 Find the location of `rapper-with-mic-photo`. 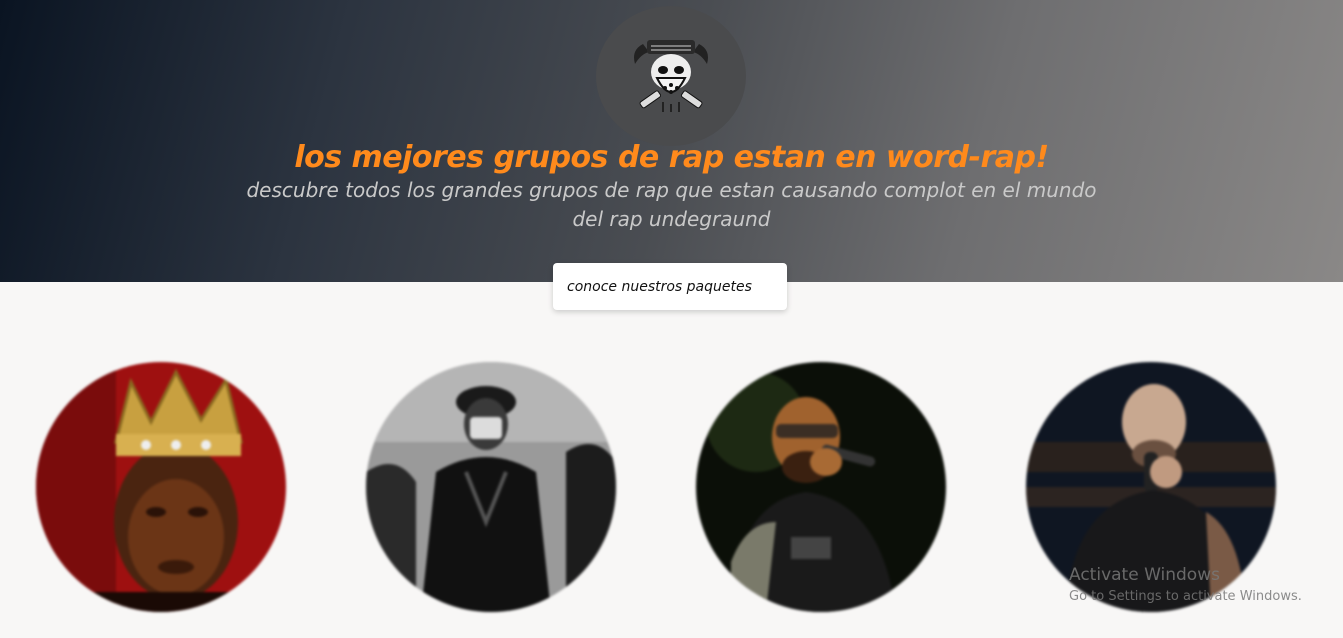

rapper-with-mic-photo is located at coordinates (821, 487).